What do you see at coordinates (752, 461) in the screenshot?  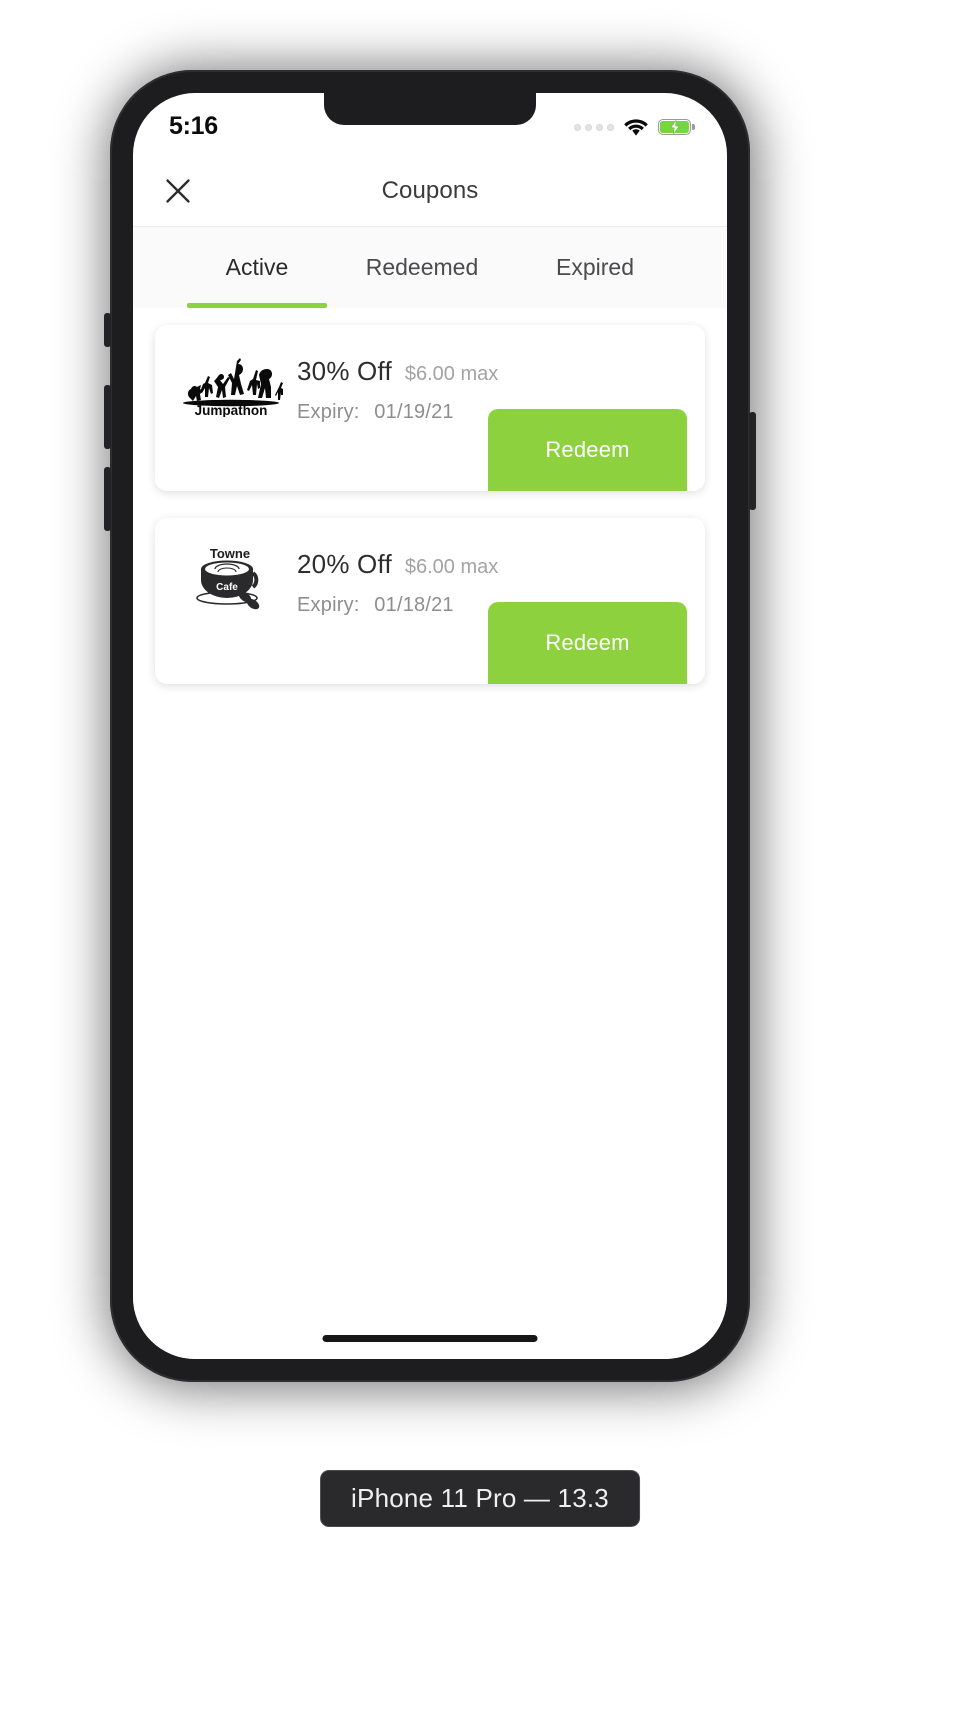 I see `power-button` at bounding box center [752, 461].